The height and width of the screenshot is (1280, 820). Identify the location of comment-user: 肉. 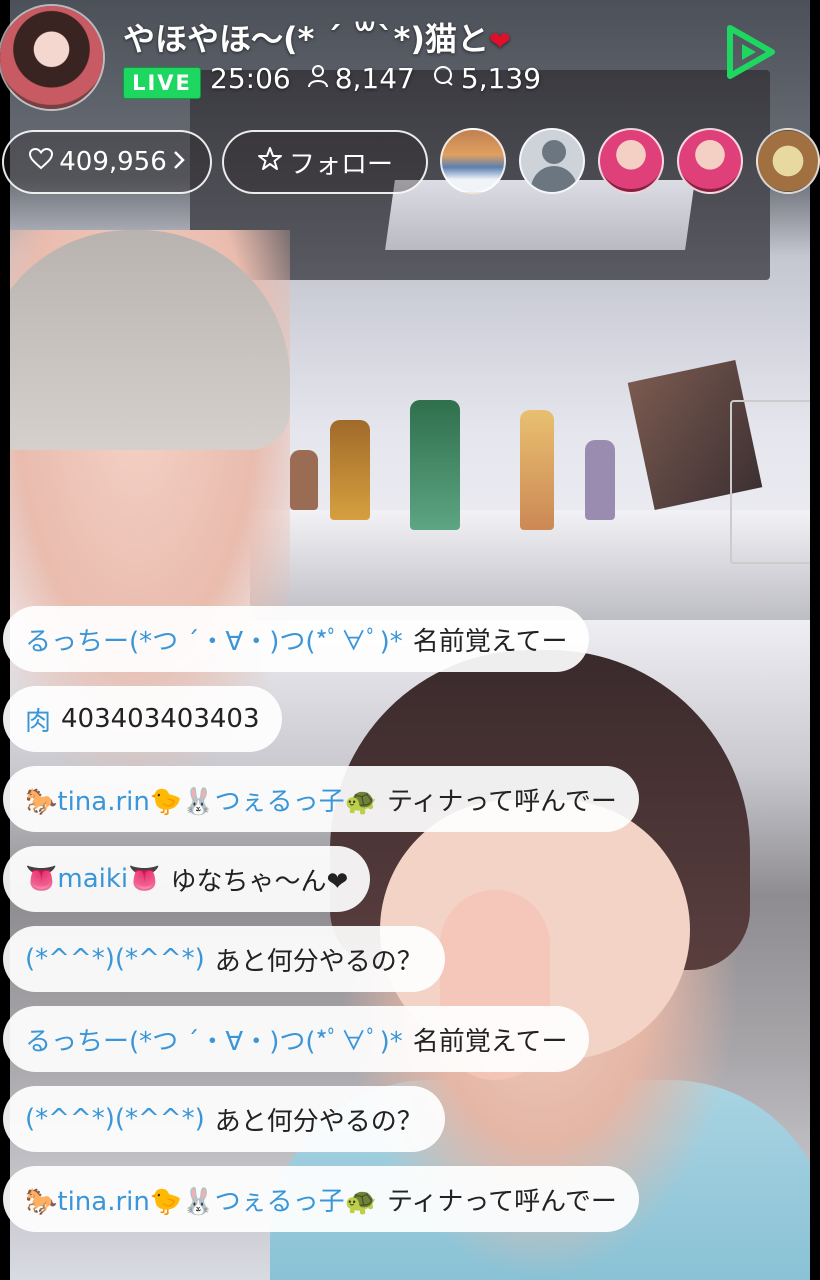
(38, 719).